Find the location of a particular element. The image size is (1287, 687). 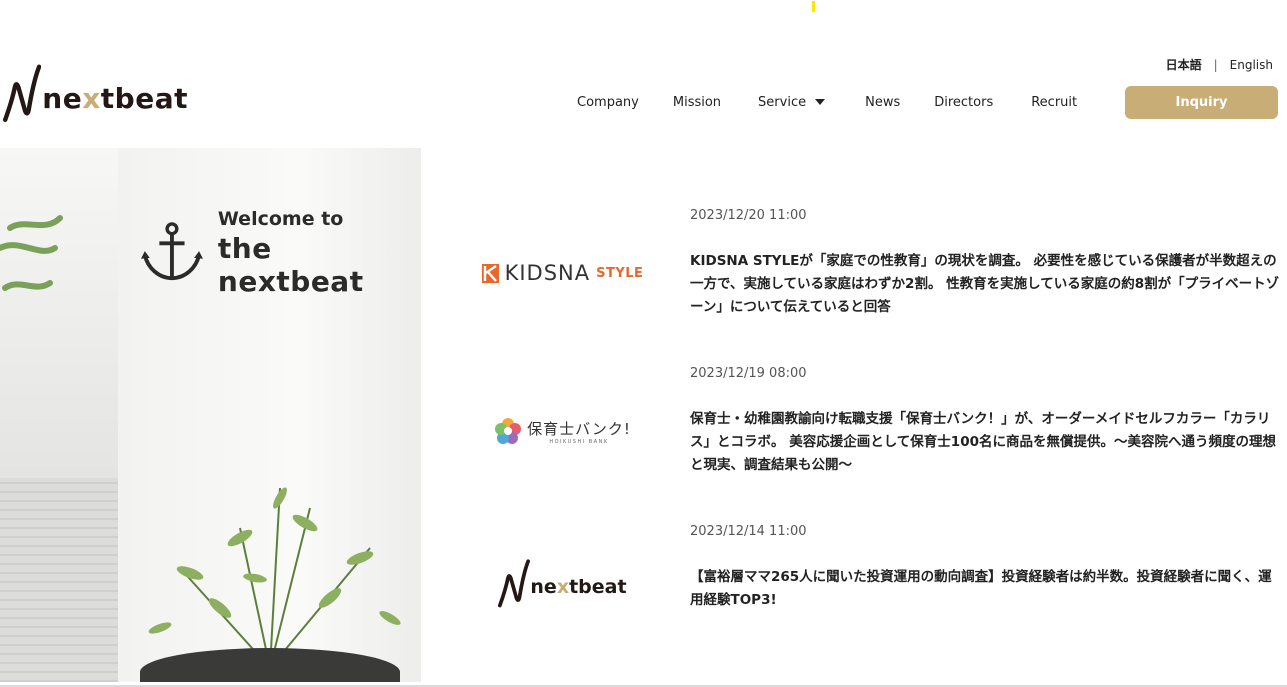

logo-wordmark: nextbeat is located at coordinates (115, 98).